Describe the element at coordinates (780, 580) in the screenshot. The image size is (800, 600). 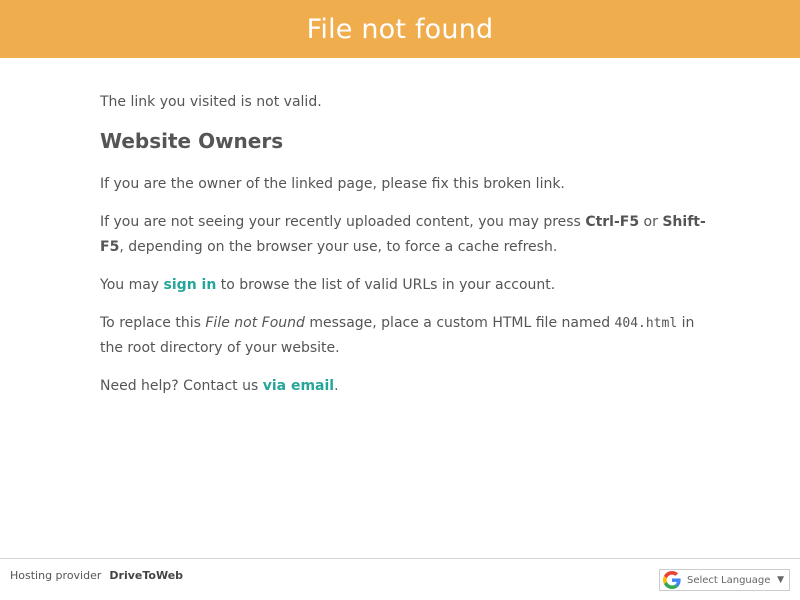
I see `chevron-down-icon: ▼` at that location.